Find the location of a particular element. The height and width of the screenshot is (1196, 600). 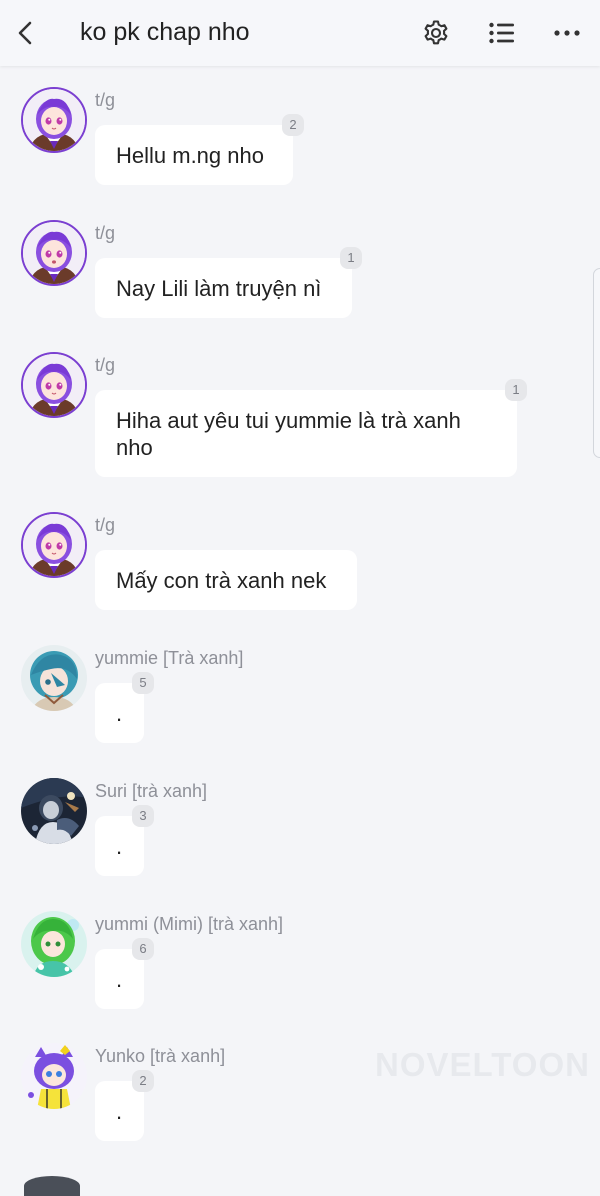

top-bar: ko pk chap nho is located at coordinates (300, 33).